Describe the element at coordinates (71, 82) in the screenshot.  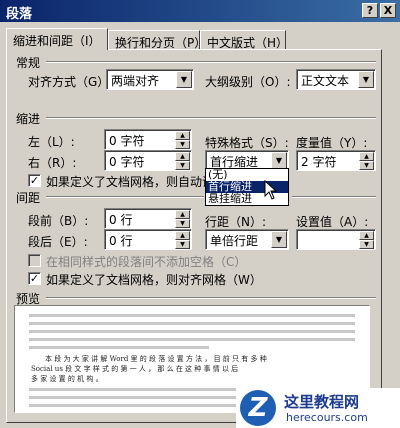
I see `alignment-label: 对齐方式（G）:` at that location.